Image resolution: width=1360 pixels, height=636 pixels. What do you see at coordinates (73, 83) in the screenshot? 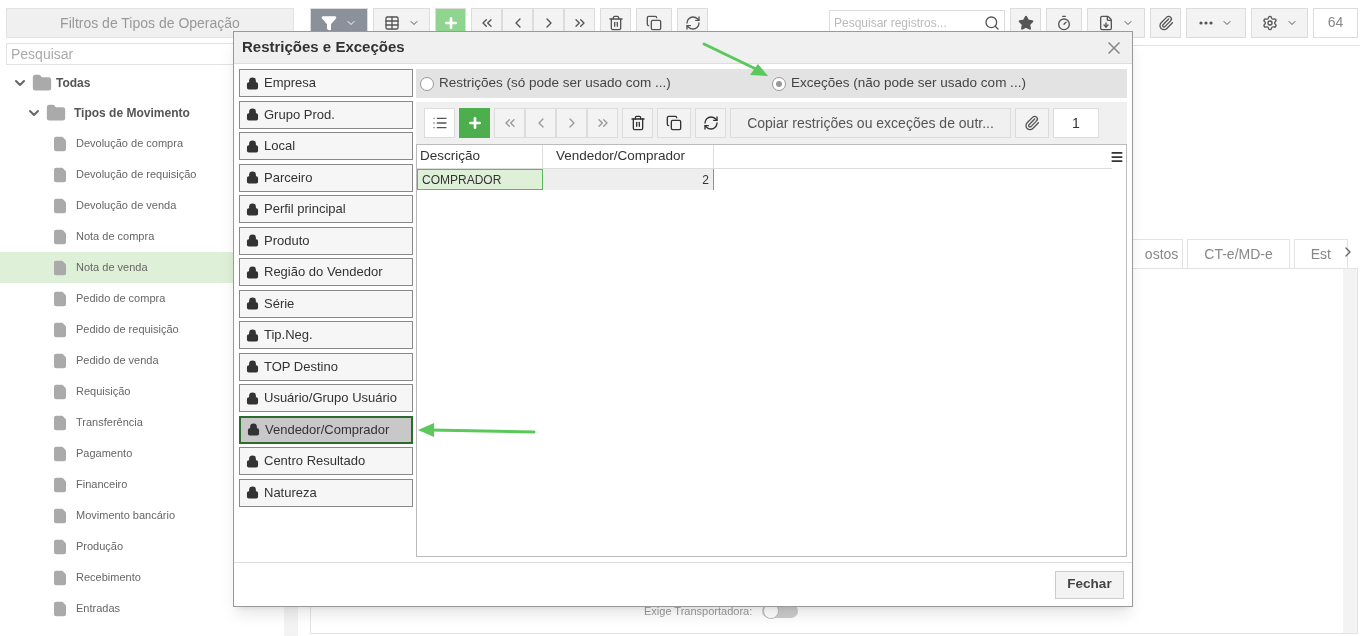
I see `tree-item: Todas` at bounding box center [73, 83].